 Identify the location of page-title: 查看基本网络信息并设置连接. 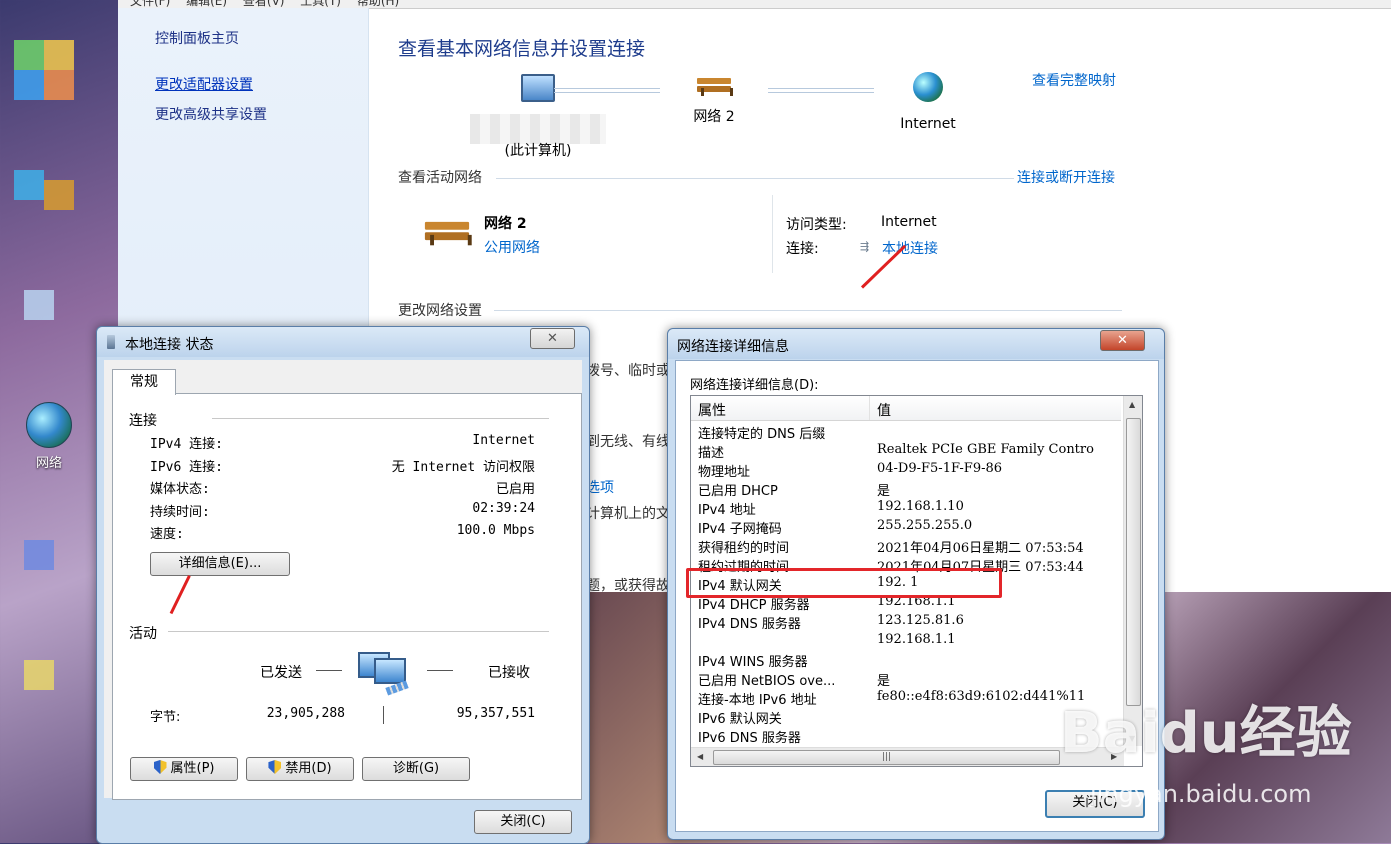
(522, 49).